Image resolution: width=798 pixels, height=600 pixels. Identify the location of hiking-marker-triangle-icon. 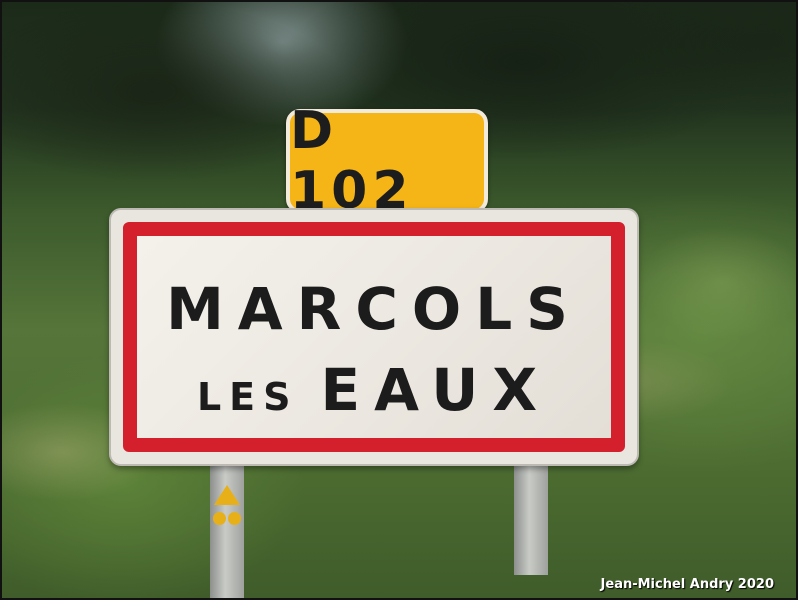
(227, 495).